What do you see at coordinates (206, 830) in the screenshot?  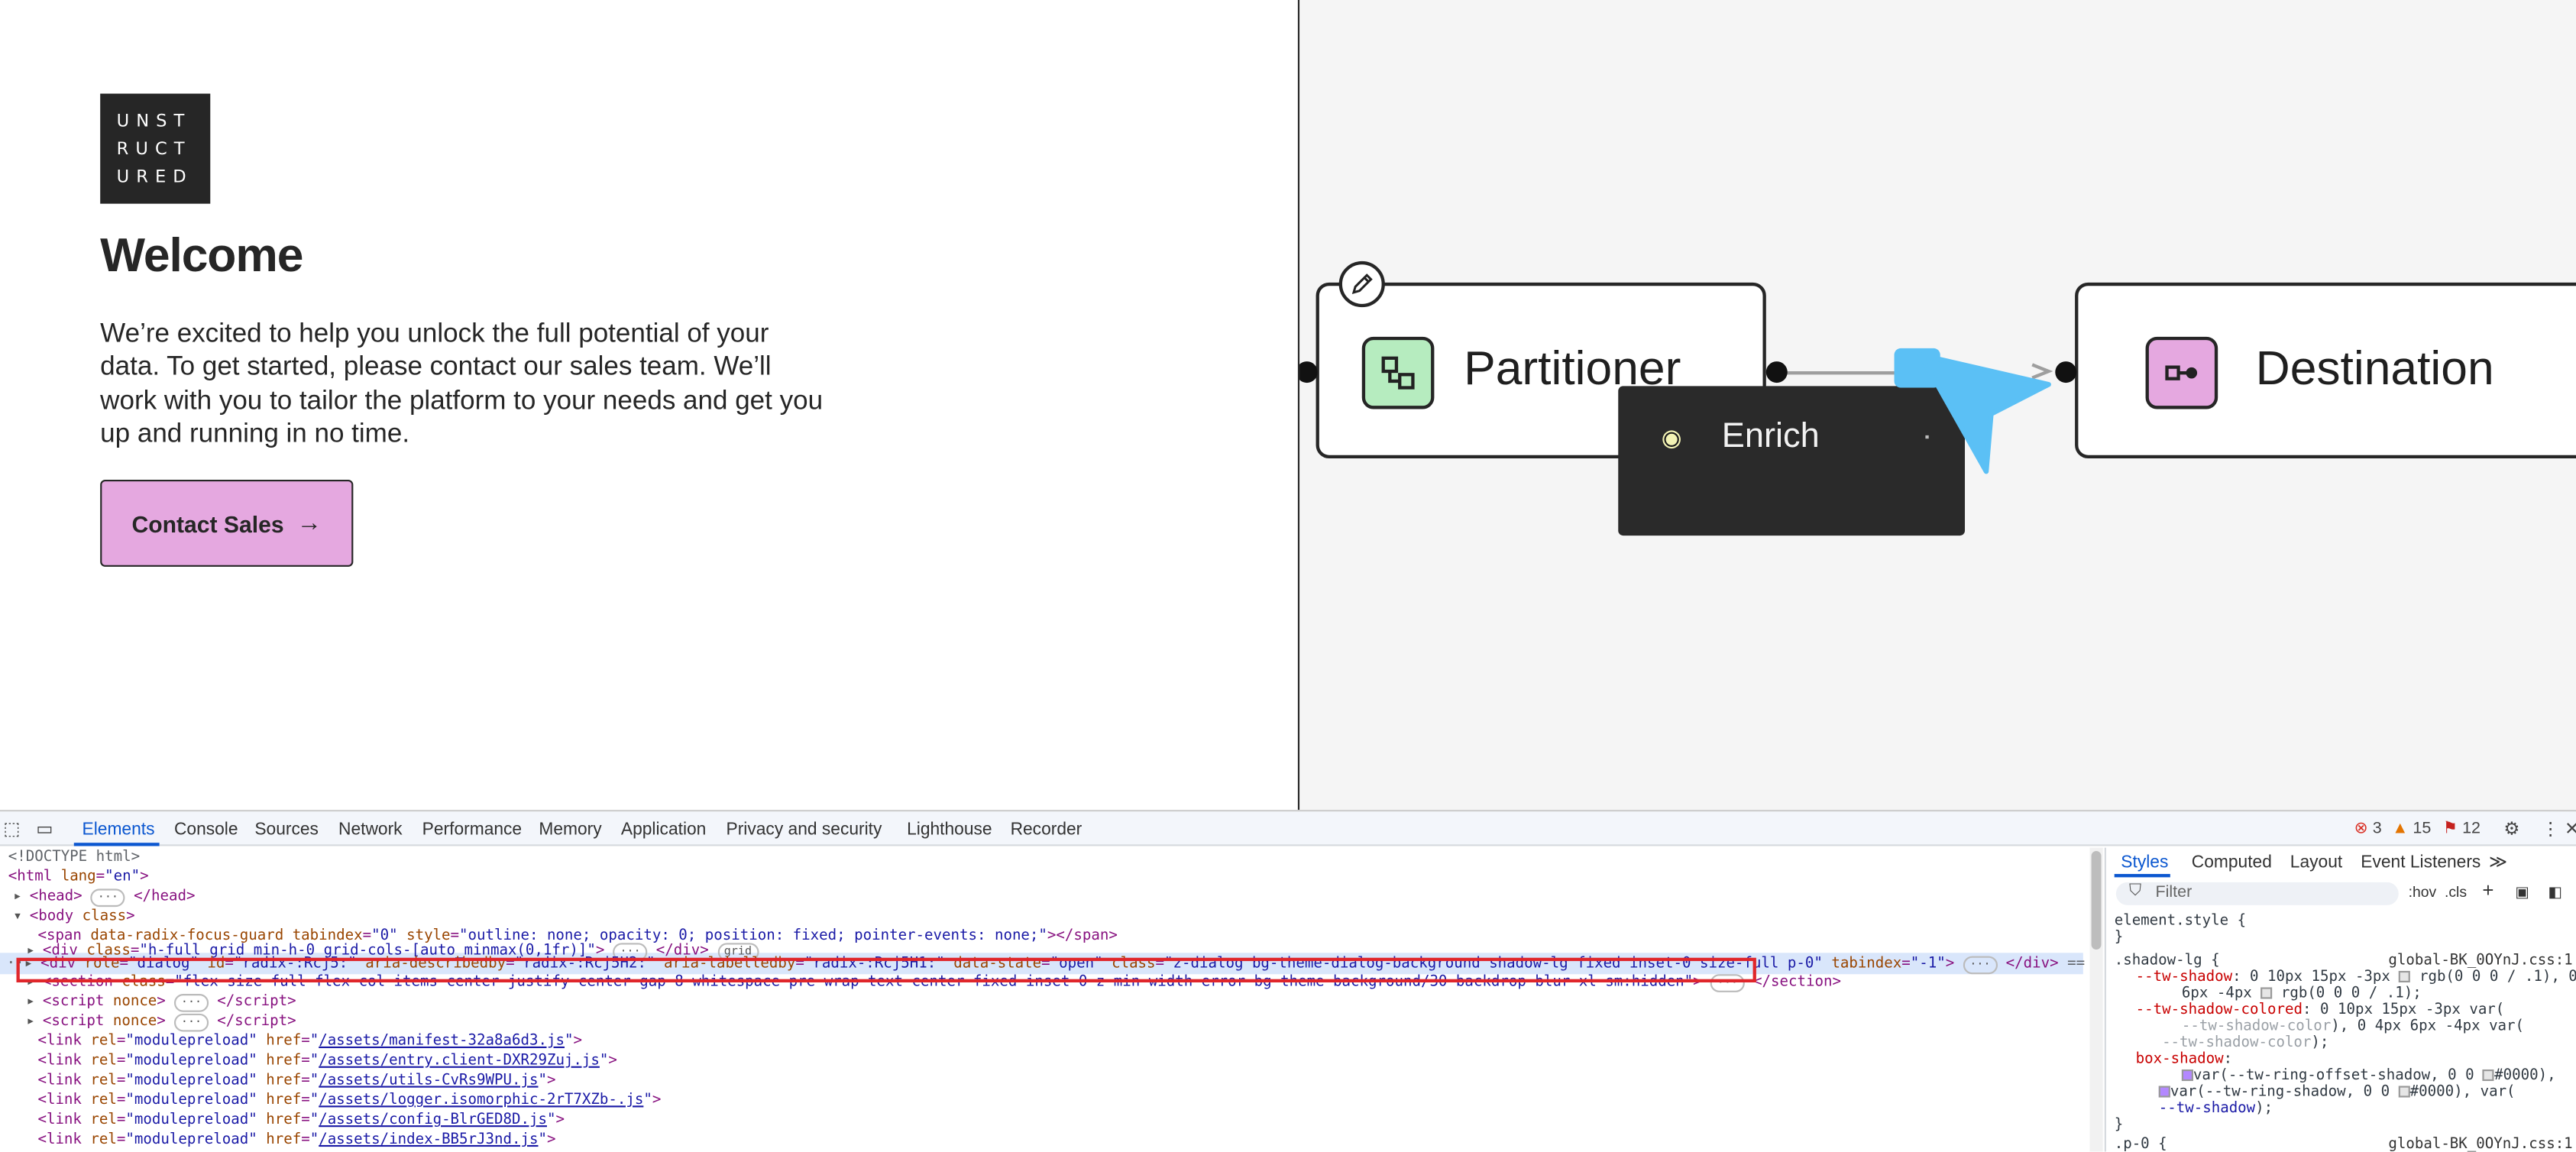 I see `tab-console: Console` at bounding box center [206, 830].